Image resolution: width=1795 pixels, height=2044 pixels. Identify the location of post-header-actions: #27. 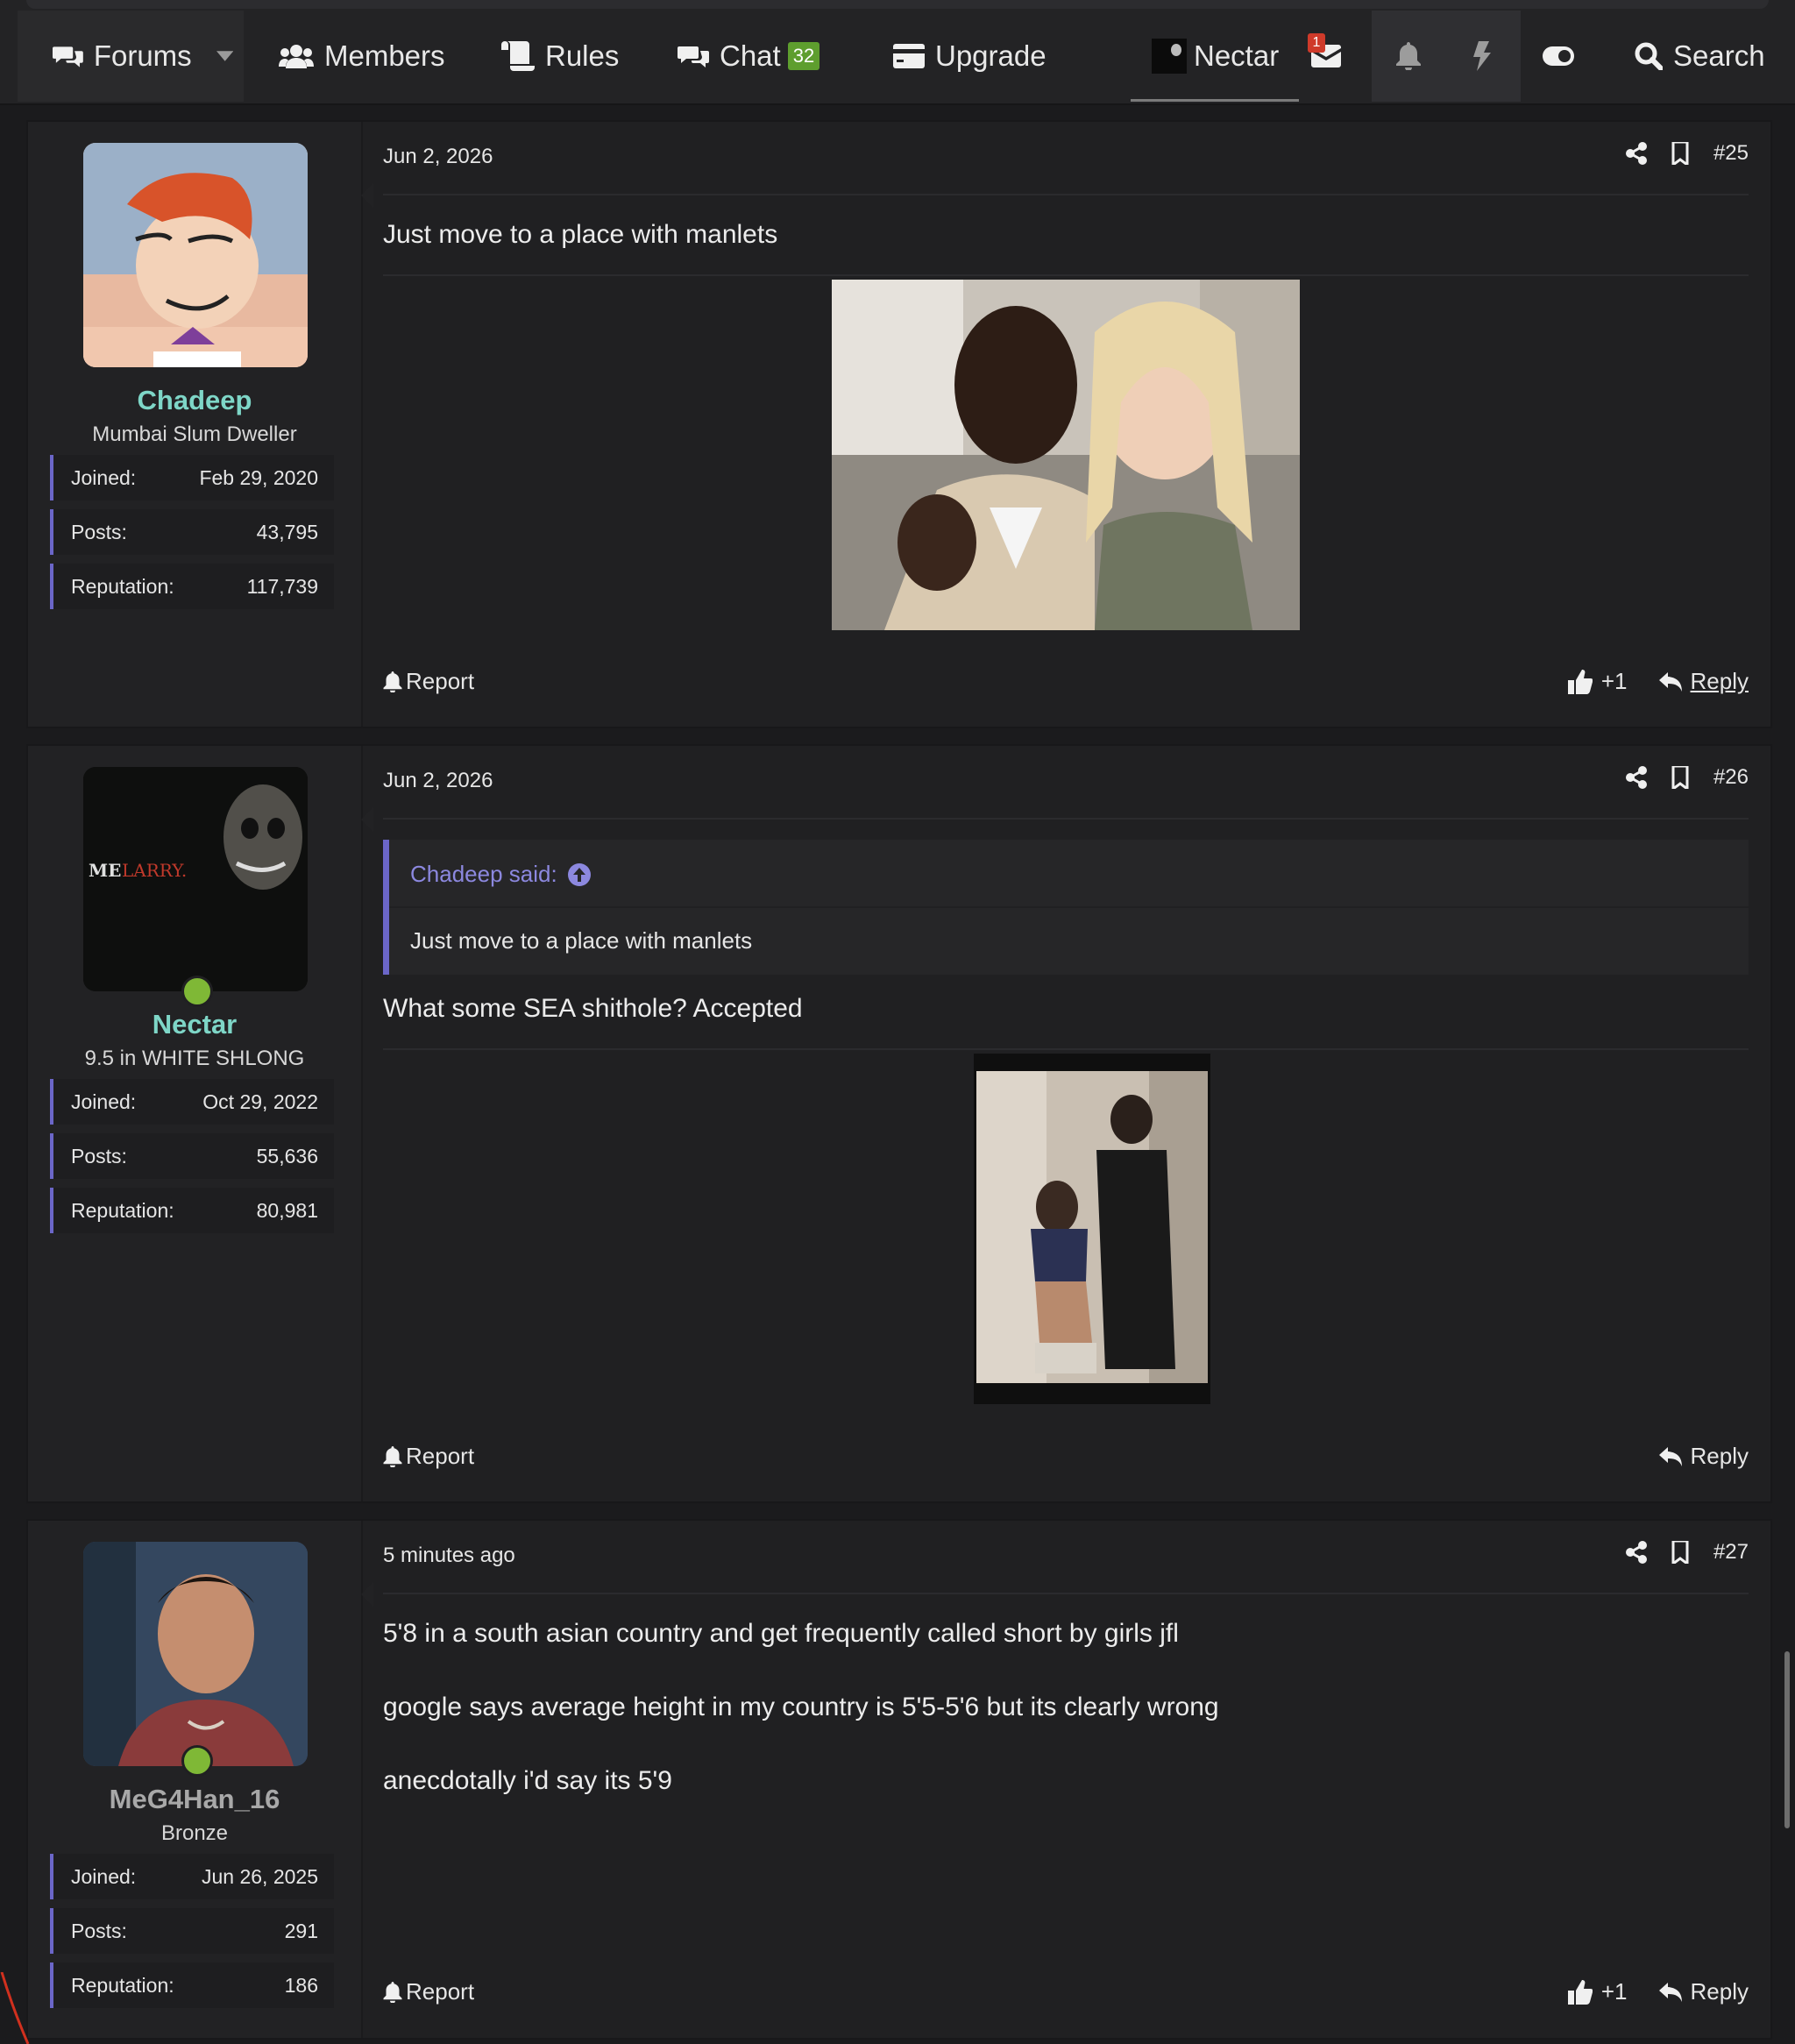
(1687, 1552).